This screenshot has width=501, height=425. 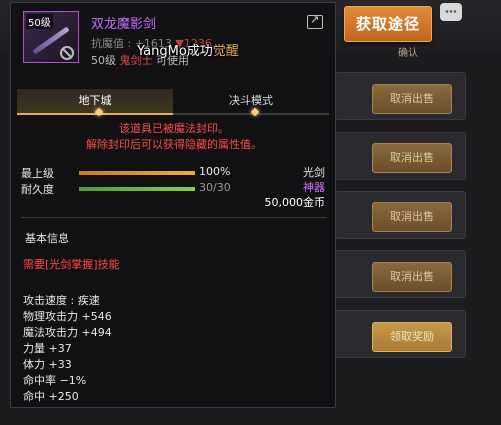 What do you see at coordinates (174, 217) in the screenshot?
I see `divider` at bounding box center [174, 217].